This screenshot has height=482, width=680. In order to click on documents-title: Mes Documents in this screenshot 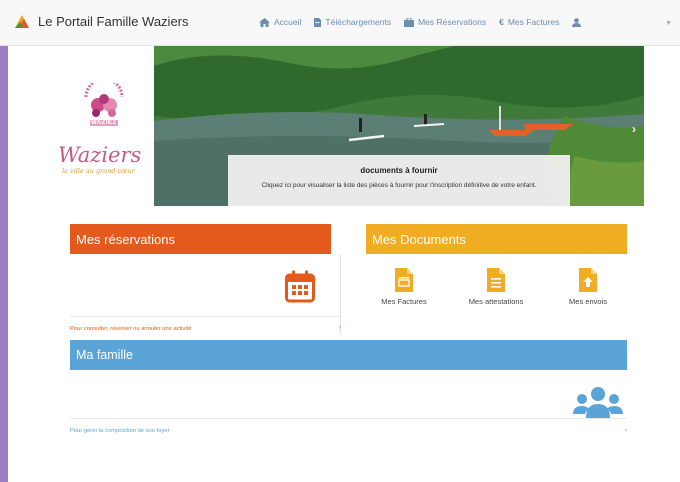, I will do `click(419, 239)`.